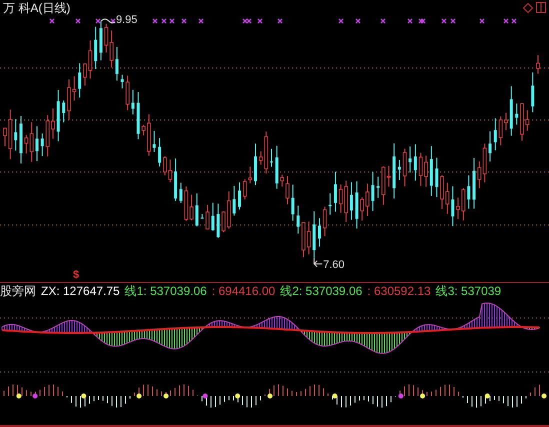 The image size is (549, 427). Describe the element at coordinates (80, 291) in the screenshot. I see `indicator-reading: ZX: 127647.75` at that location.